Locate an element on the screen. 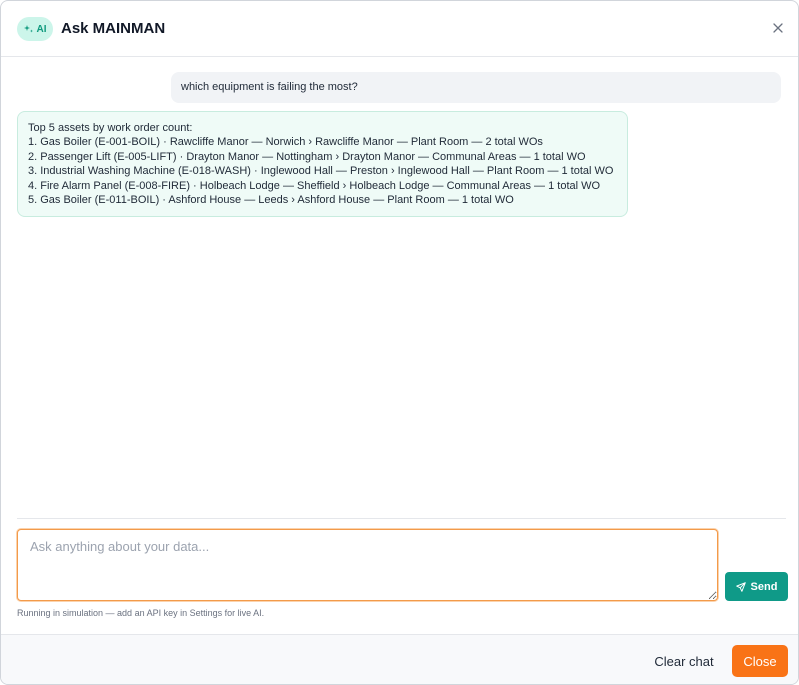  close-button: Close is located at coordinates (760, 661).